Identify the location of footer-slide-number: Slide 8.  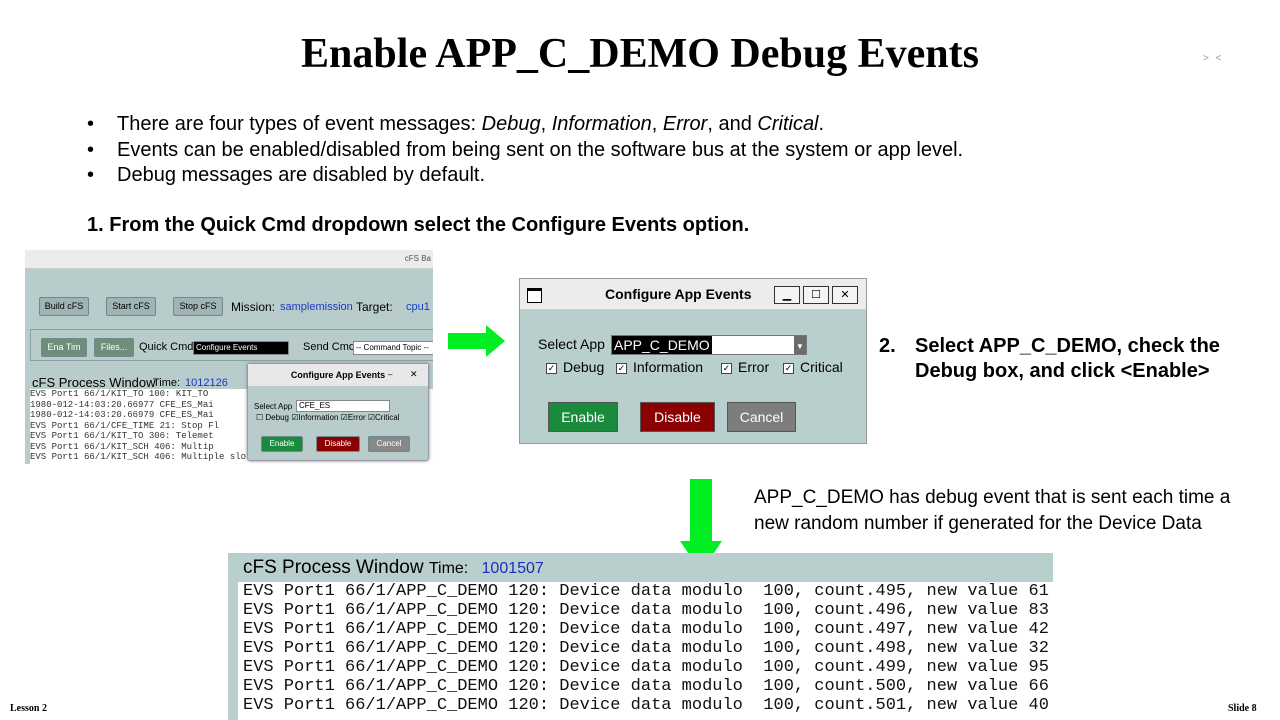
(1242, 708).